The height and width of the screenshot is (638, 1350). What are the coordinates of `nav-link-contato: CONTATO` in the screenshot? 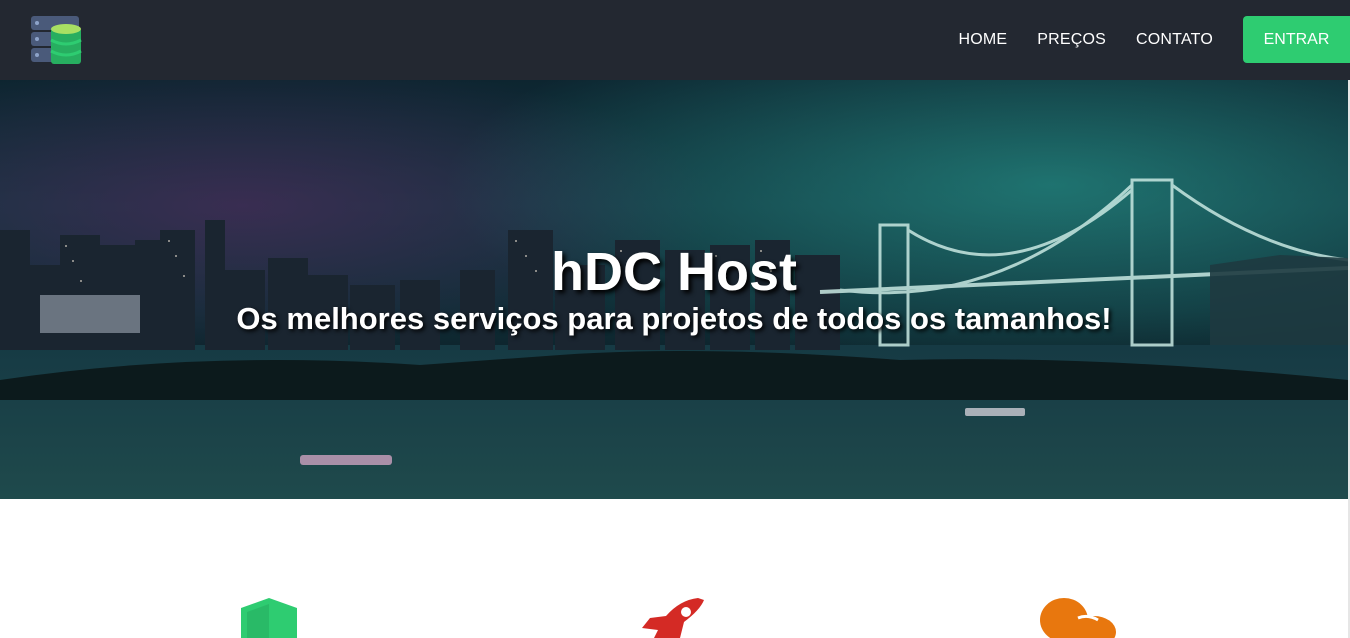 It's located at (1174, 40).